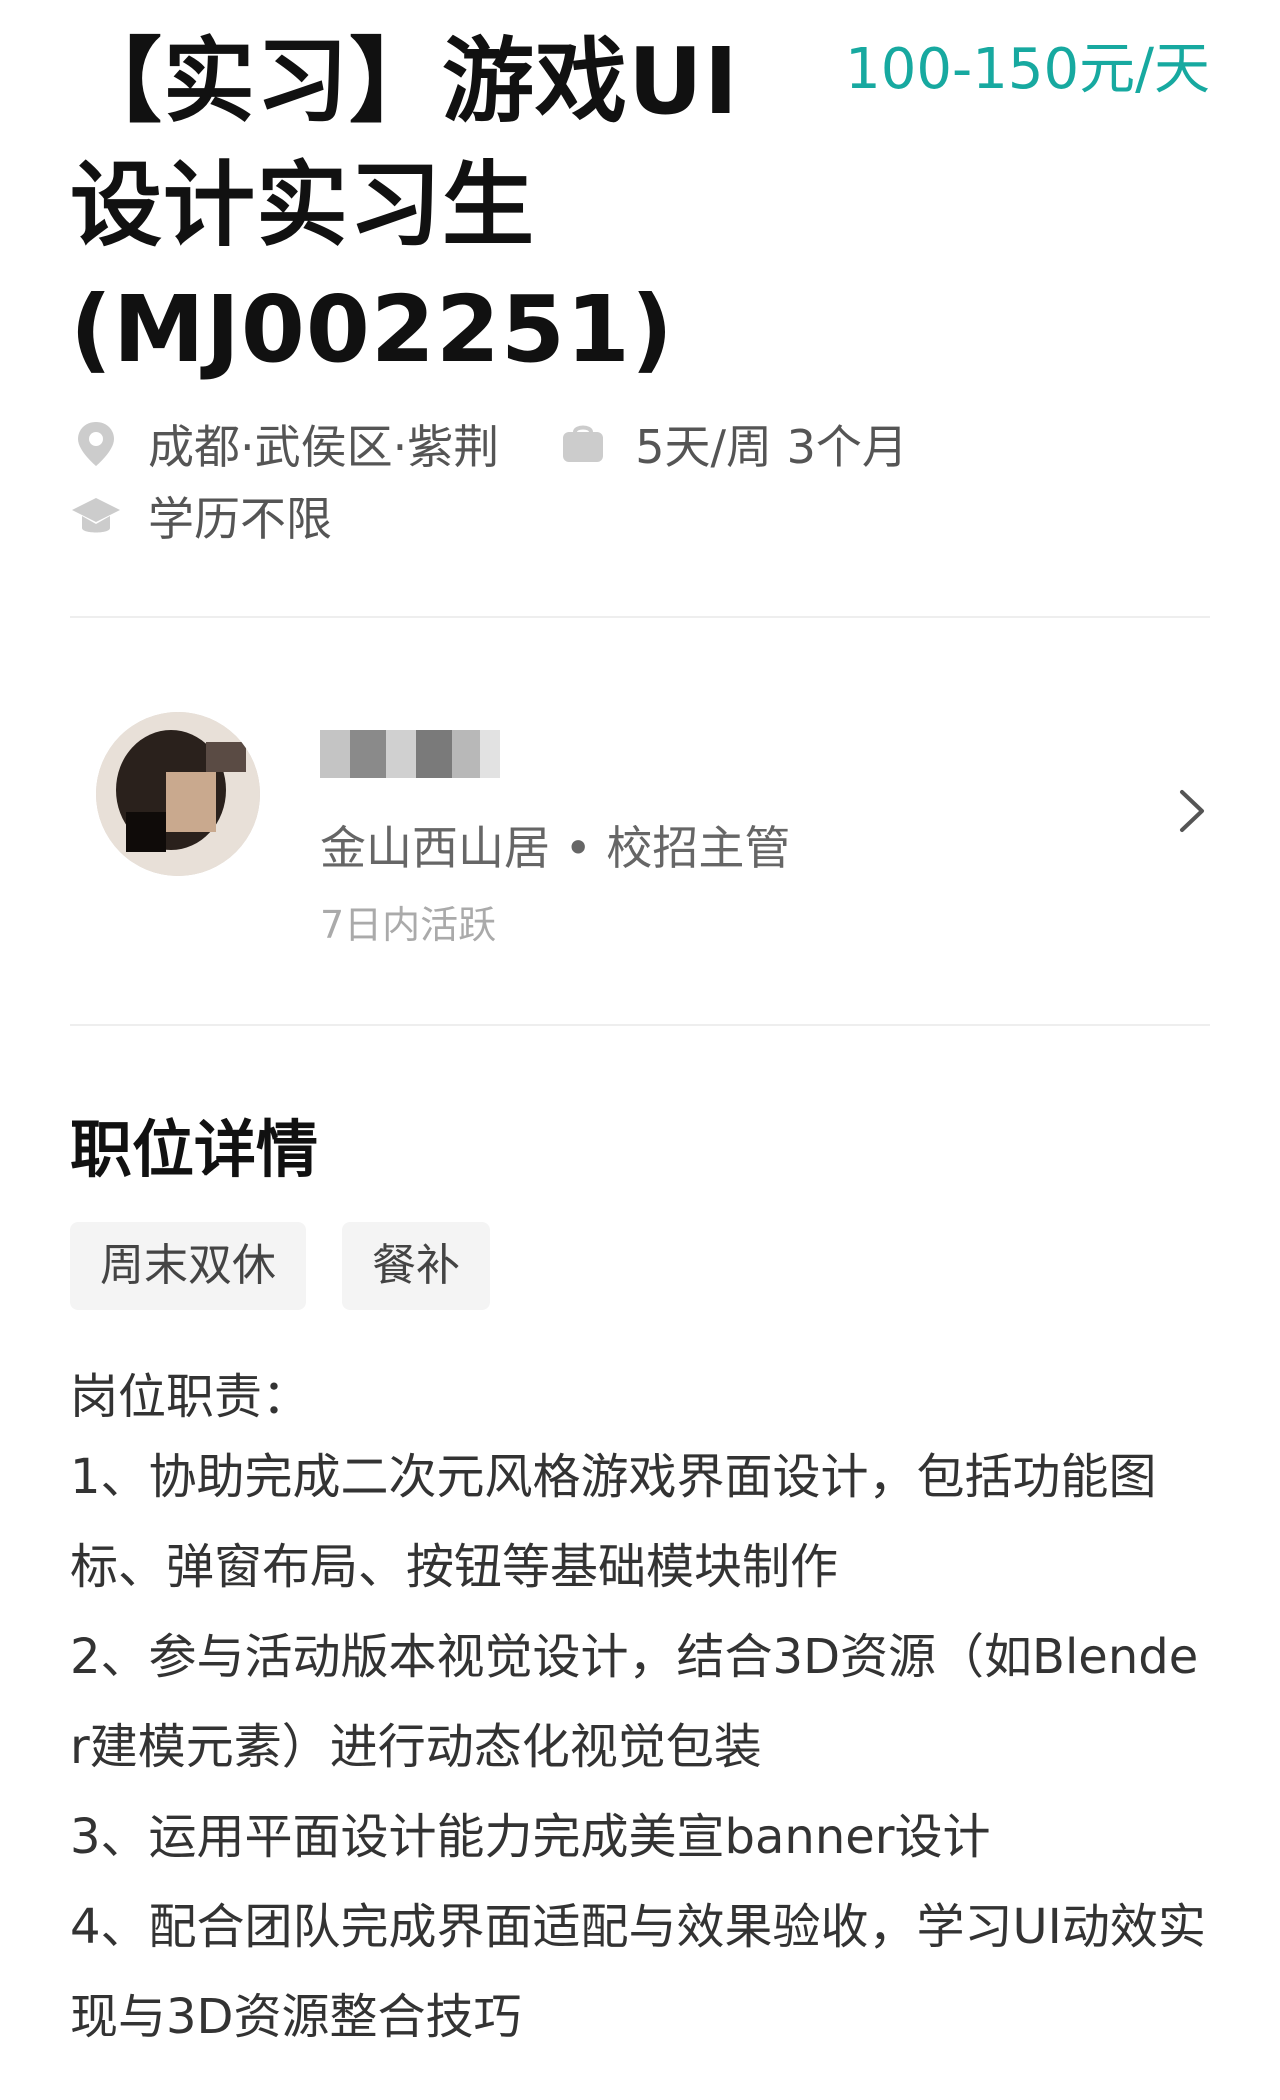 The width and height of the screenshot is (1280, 2100). Describe the element at coordinates (1027, 69) in the screenshot. I see `salary-label: 100-150元/天` at that location.